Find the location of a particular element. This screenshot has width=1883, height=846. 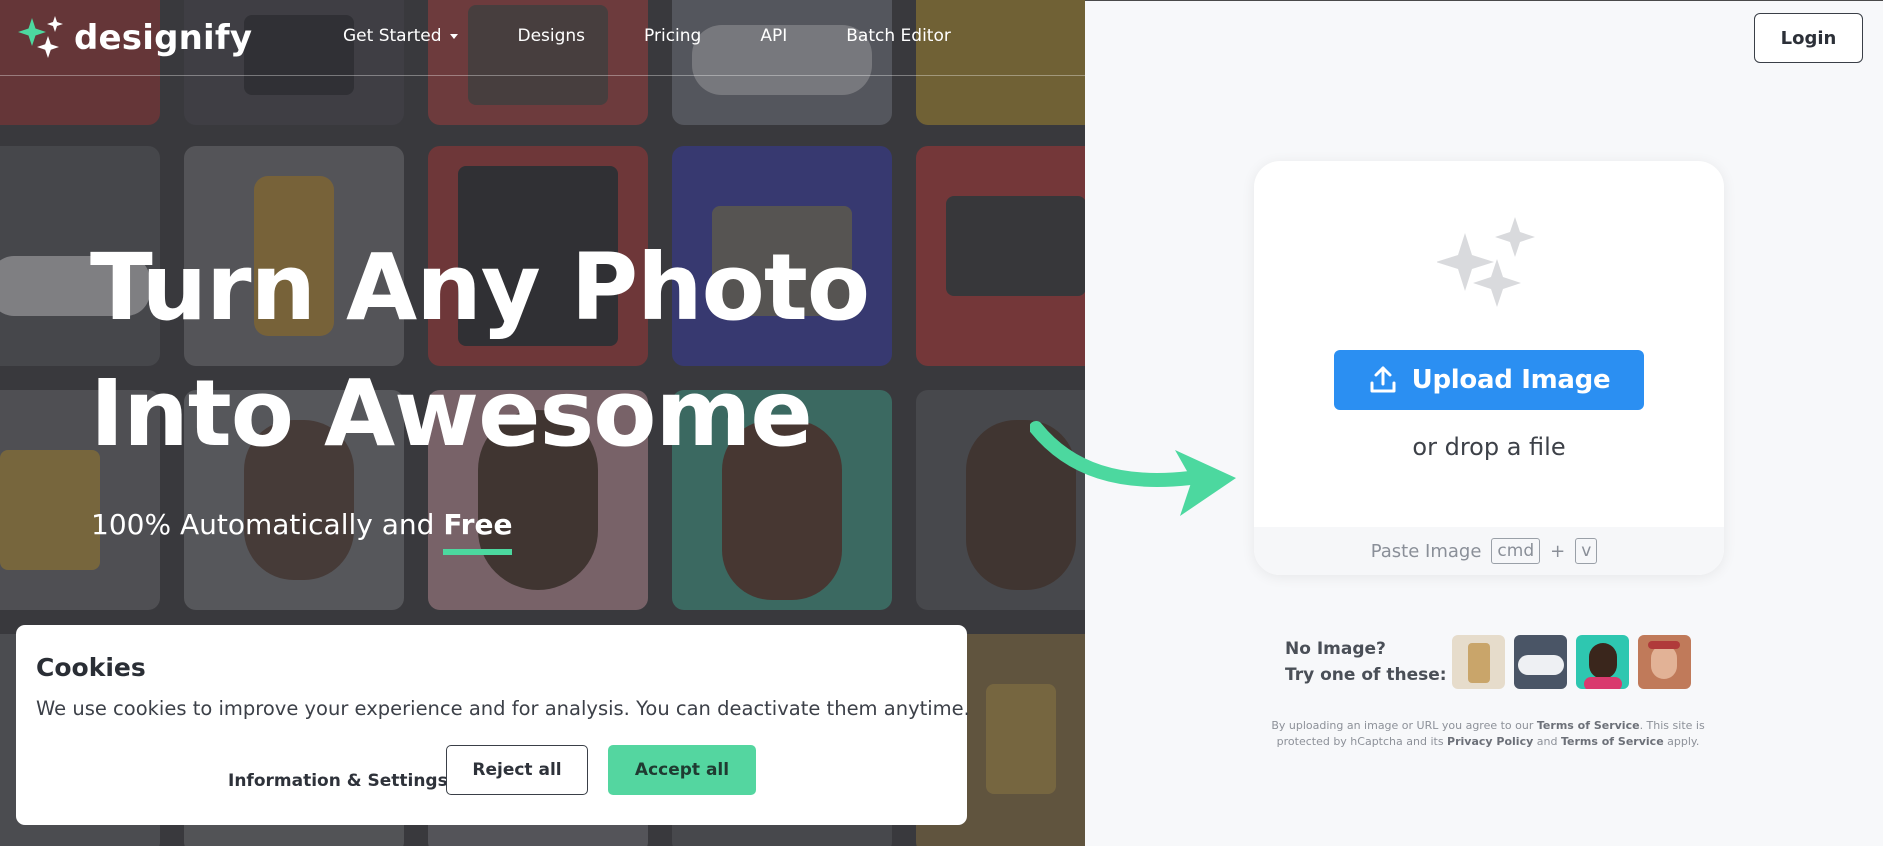

sample-car-icon is located at coordinates (1540, 662).